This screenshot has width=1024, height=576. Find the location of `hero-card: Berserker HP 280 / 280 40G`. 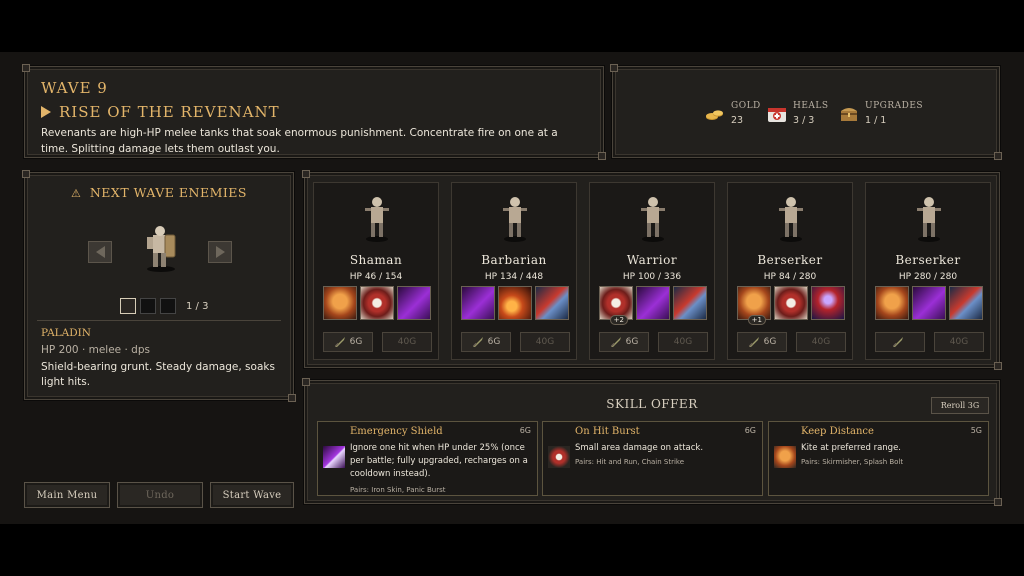

hero-card: Berserker HP 280 / 280 40G is located at coordinates (928, 271).